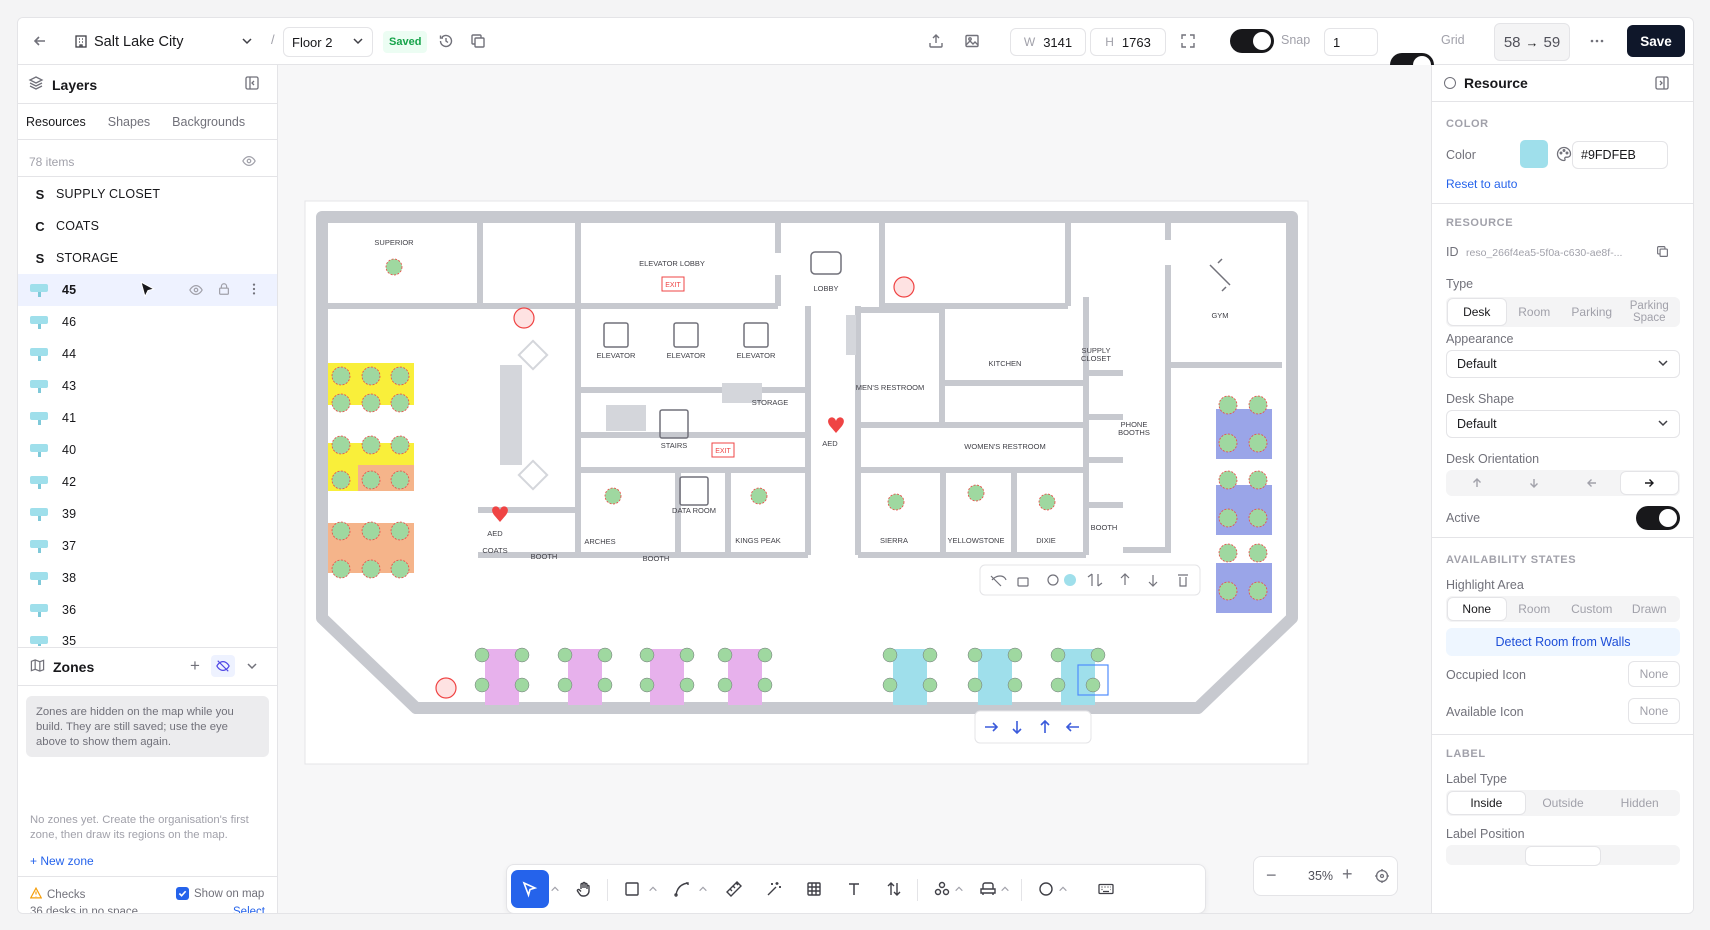 Image resolution: width=1710 pixels, height=930 pixels. What do you see at coordinates (530, 889) in the screenshot?
I see `select-tool-icon` at bounding box center [530, 889].